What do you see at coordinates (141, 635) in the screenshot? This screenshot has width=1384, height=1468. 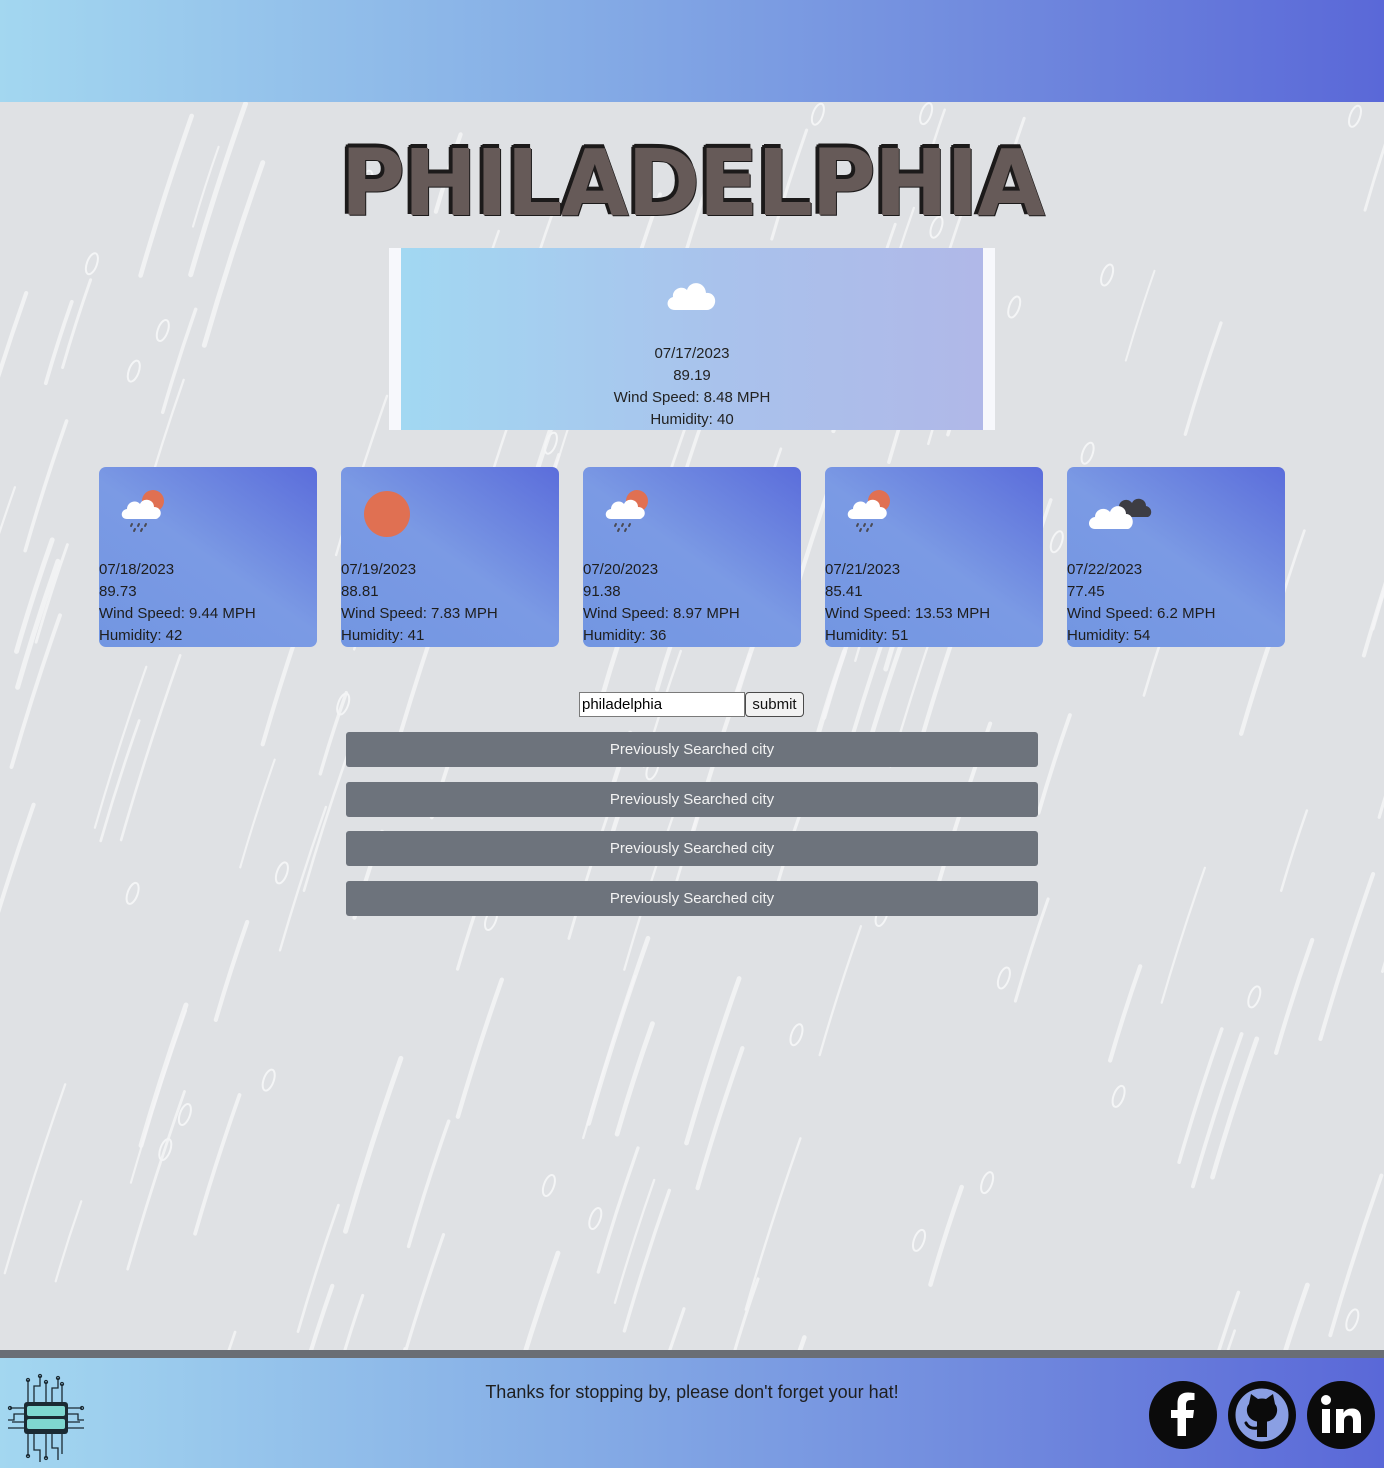 I see `forecast-humidity: Humidity: 42` at bounding box center [141, 635].